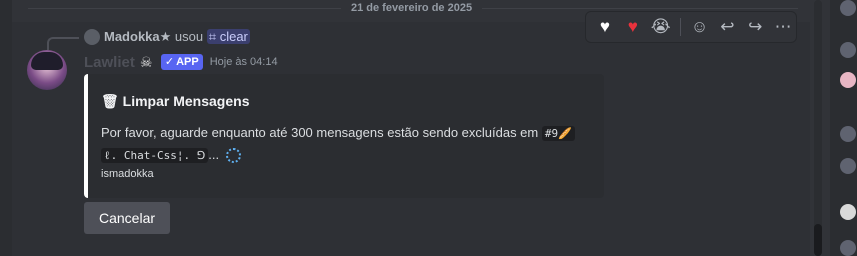  Describe the element at coordinates (233, 36) in the screenshot. I see `command-name: clear` at that location.